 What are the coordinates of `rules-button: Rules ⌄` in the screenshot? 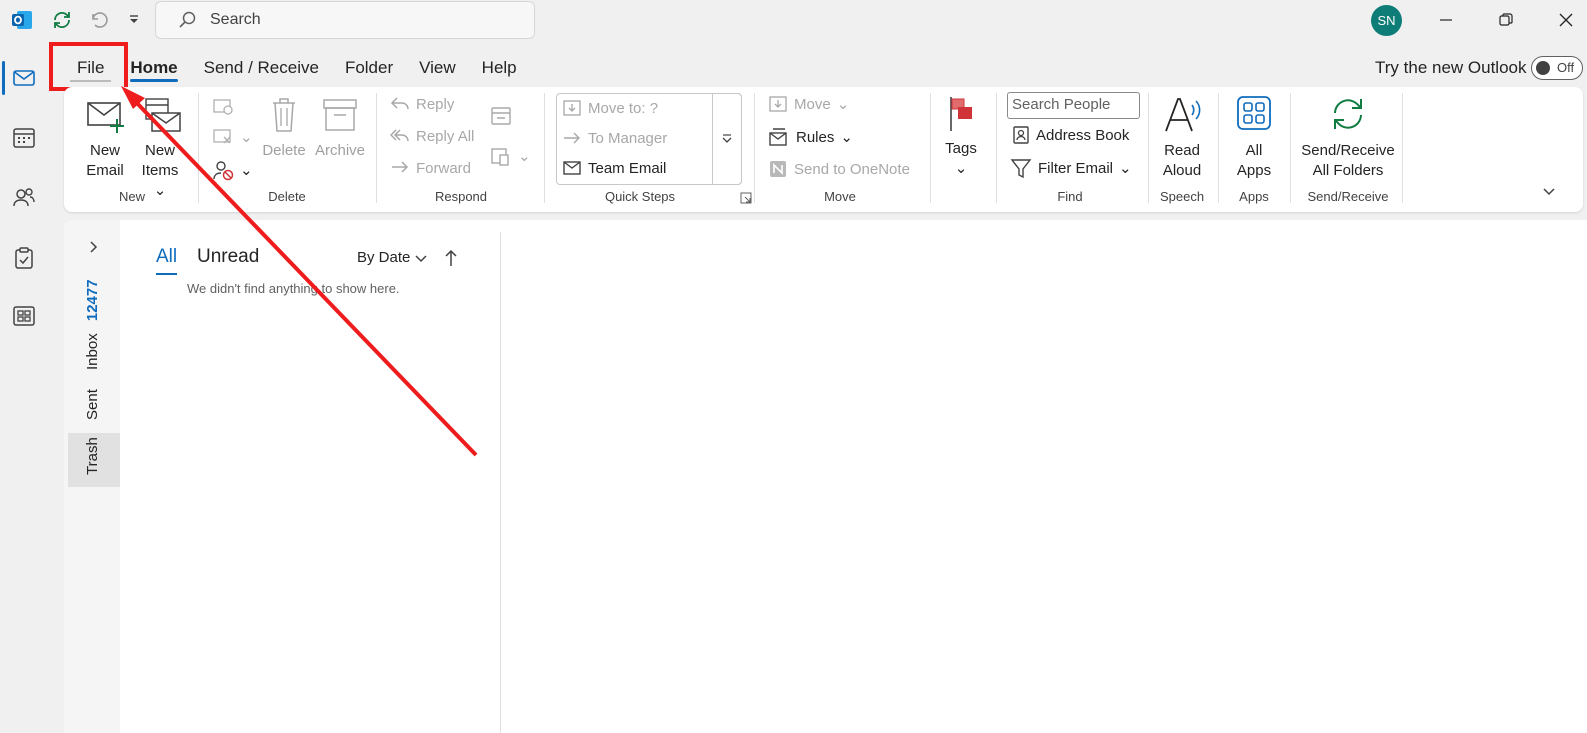 It's located at (810, 137).